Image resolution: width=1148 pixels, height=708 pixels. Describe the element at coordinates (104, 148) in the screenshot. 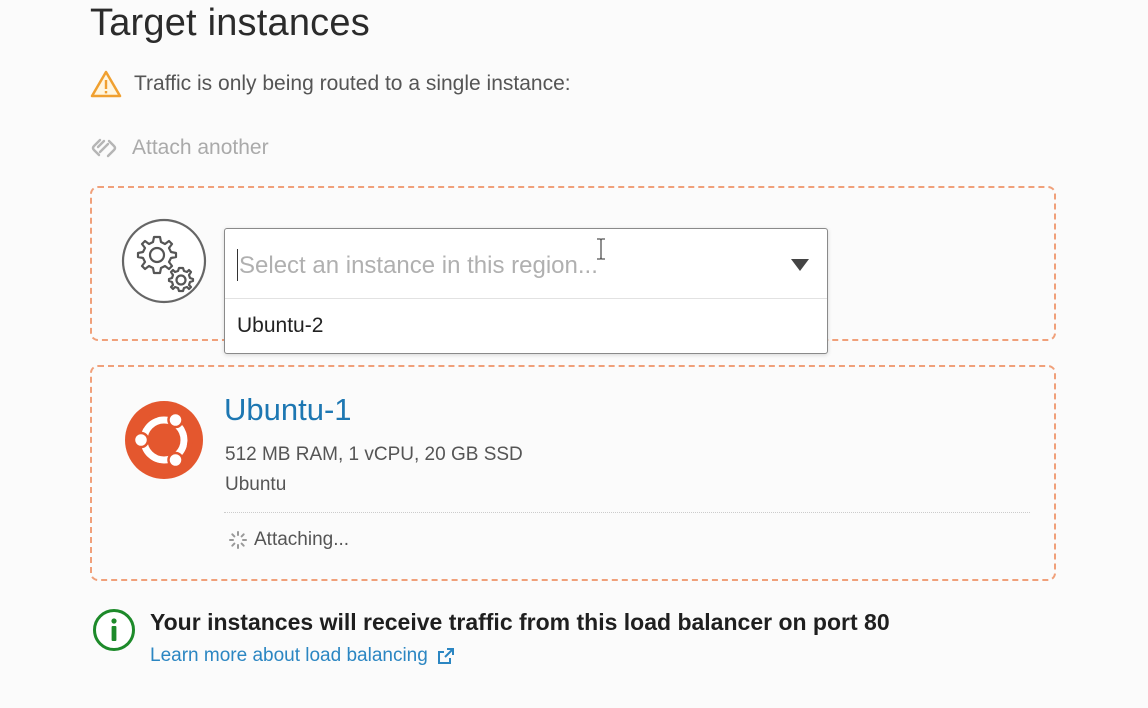

I see `attach-link-icon` at that location.